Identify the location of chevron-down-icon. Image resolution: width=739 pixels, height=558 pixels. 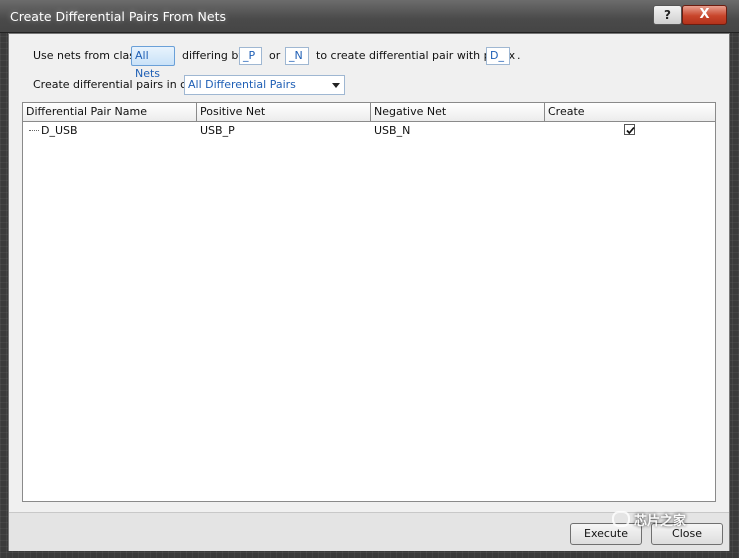
(336, 85).